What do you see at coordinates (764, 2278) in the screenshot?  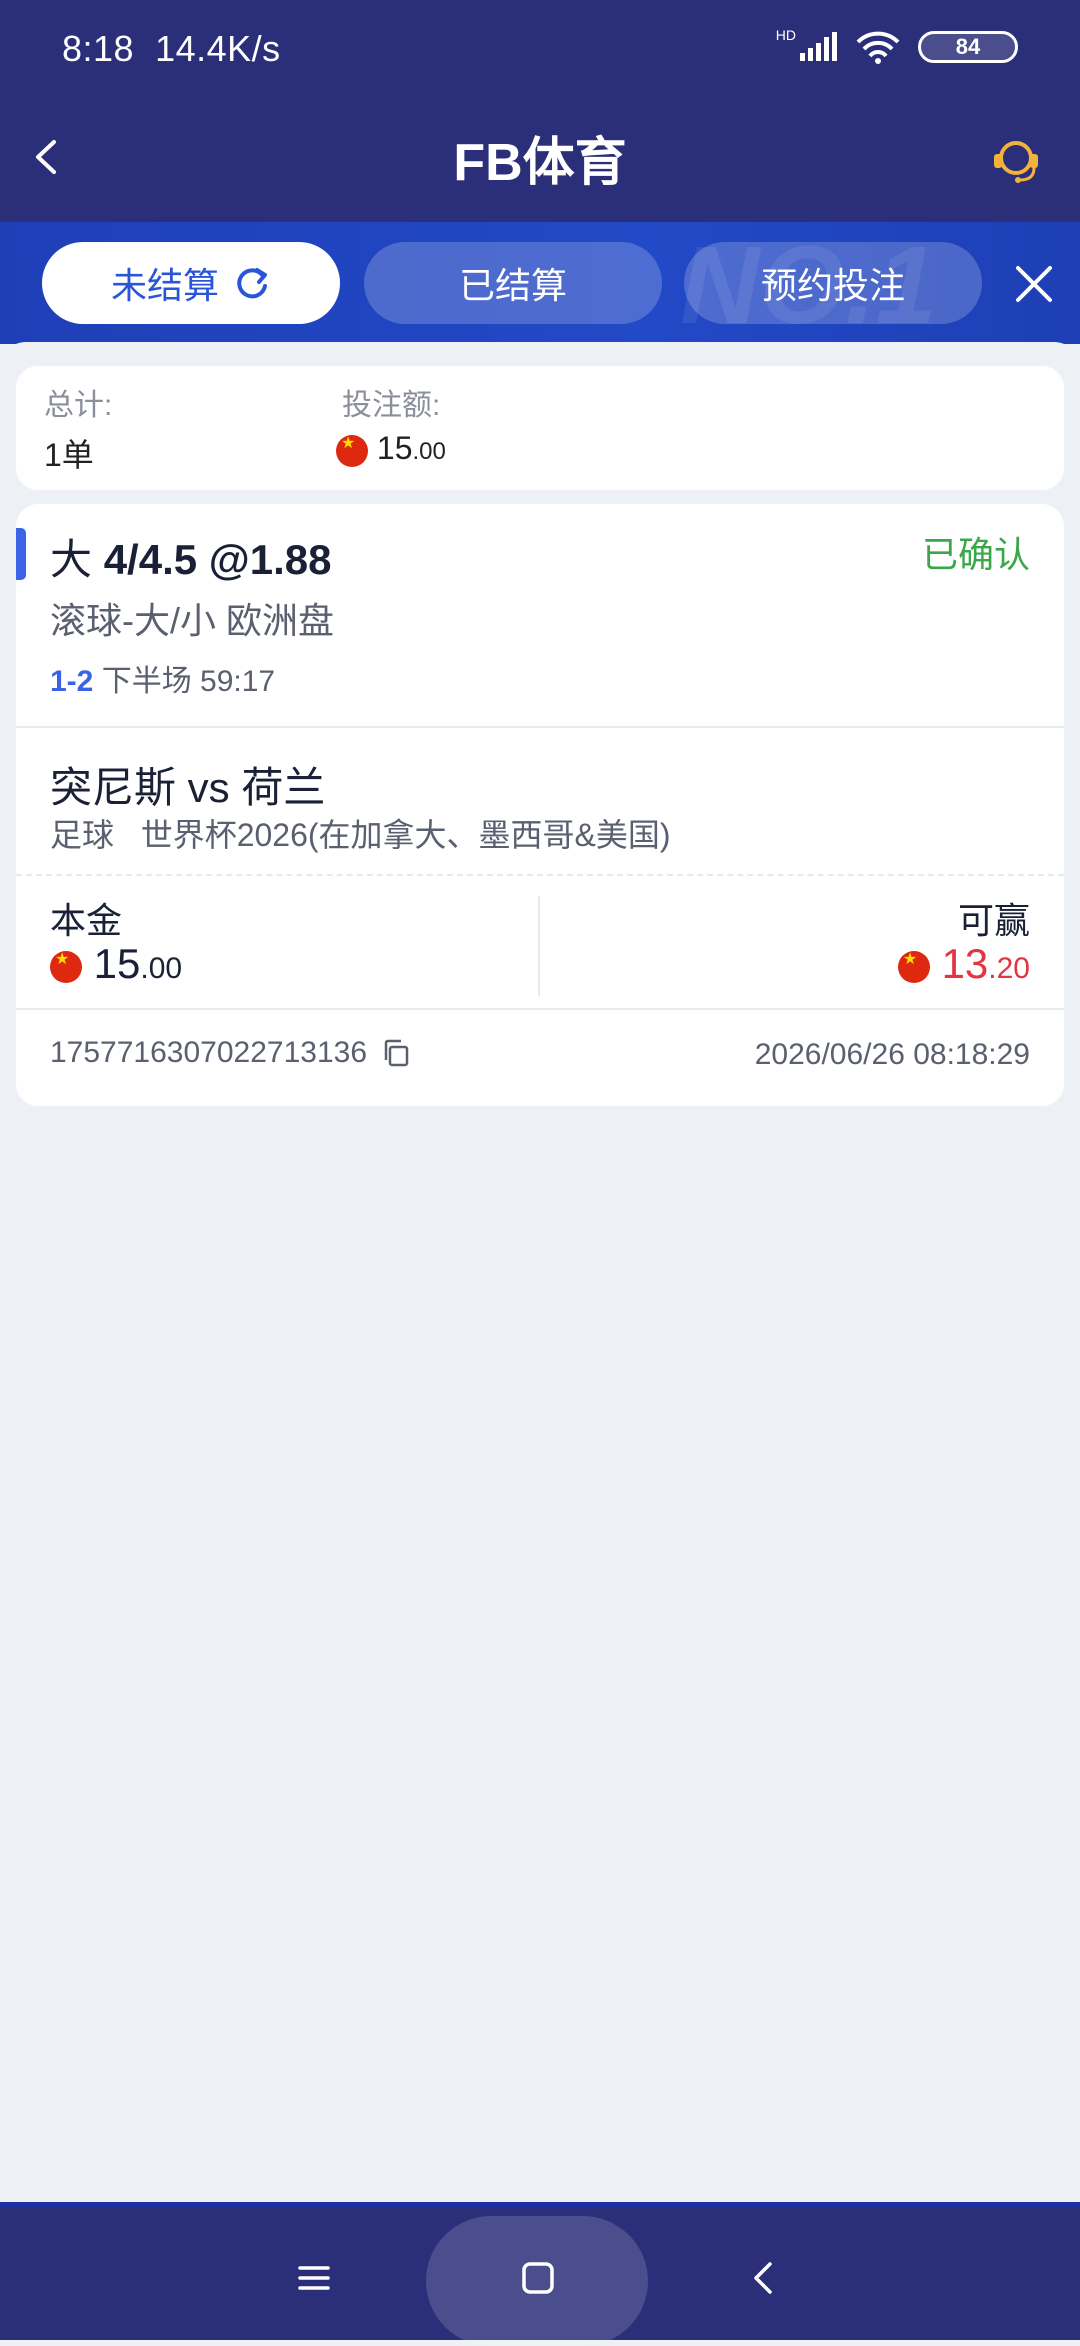 I see `back-nav-icon` at bounding box center [764, 2278].